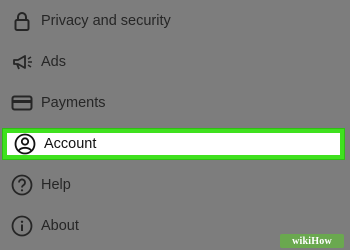  Describe the element at coordinates (22, 226) in the screenshot. I see `info-icon` at that location.